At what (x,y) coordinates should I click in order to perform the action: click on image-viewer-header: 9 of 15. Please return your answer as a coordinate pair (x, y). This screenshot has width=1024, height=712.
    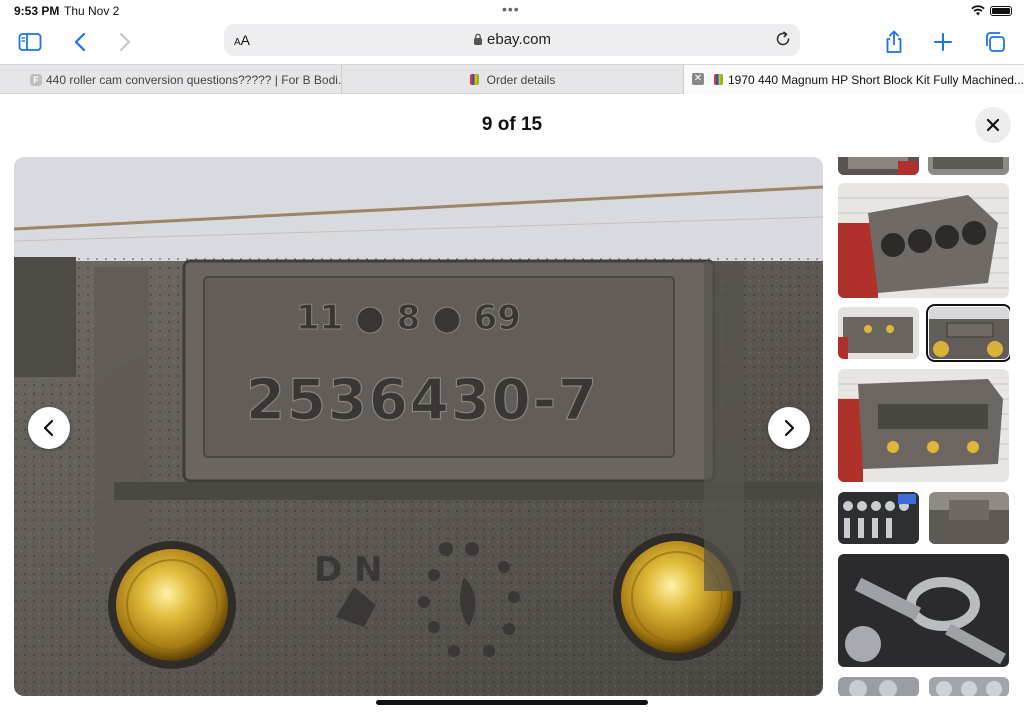
    Looking at the image, I should click on (512, 125).